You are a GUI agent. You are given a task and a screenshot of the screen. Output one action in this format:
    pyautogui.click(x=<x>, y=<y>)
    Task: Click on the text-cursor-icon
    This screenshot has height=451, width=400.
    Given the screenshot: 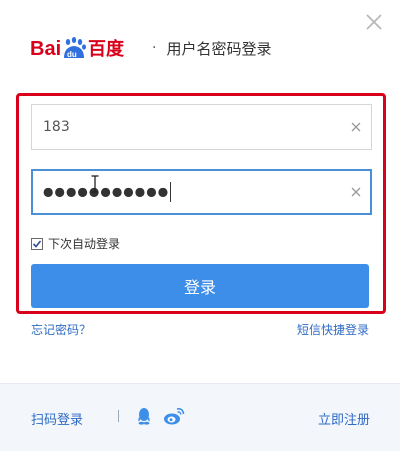 What is the action you would take?
    pyautogui.click(x=95, y=184)
    